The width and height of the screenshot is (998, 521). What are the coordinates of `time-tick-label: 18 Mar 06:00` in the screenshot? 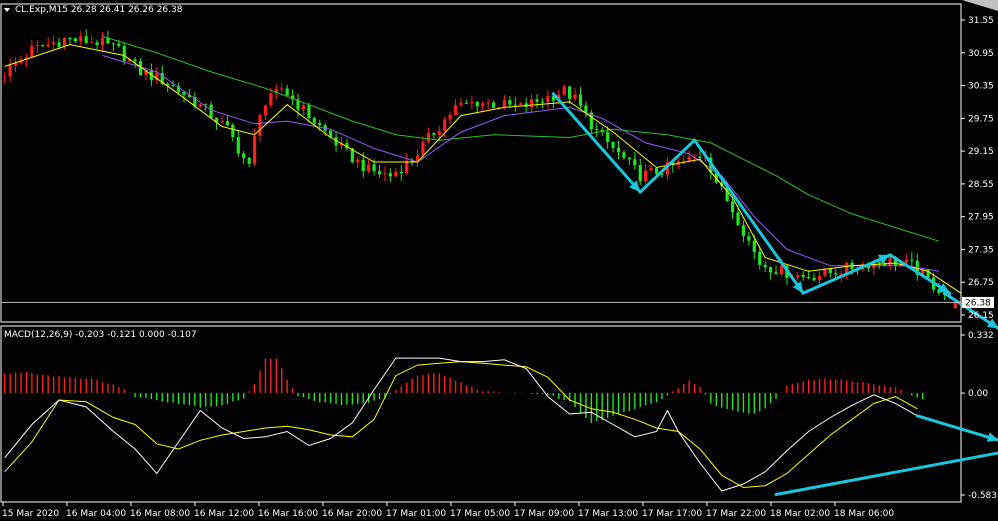 It's located at (864, 514).